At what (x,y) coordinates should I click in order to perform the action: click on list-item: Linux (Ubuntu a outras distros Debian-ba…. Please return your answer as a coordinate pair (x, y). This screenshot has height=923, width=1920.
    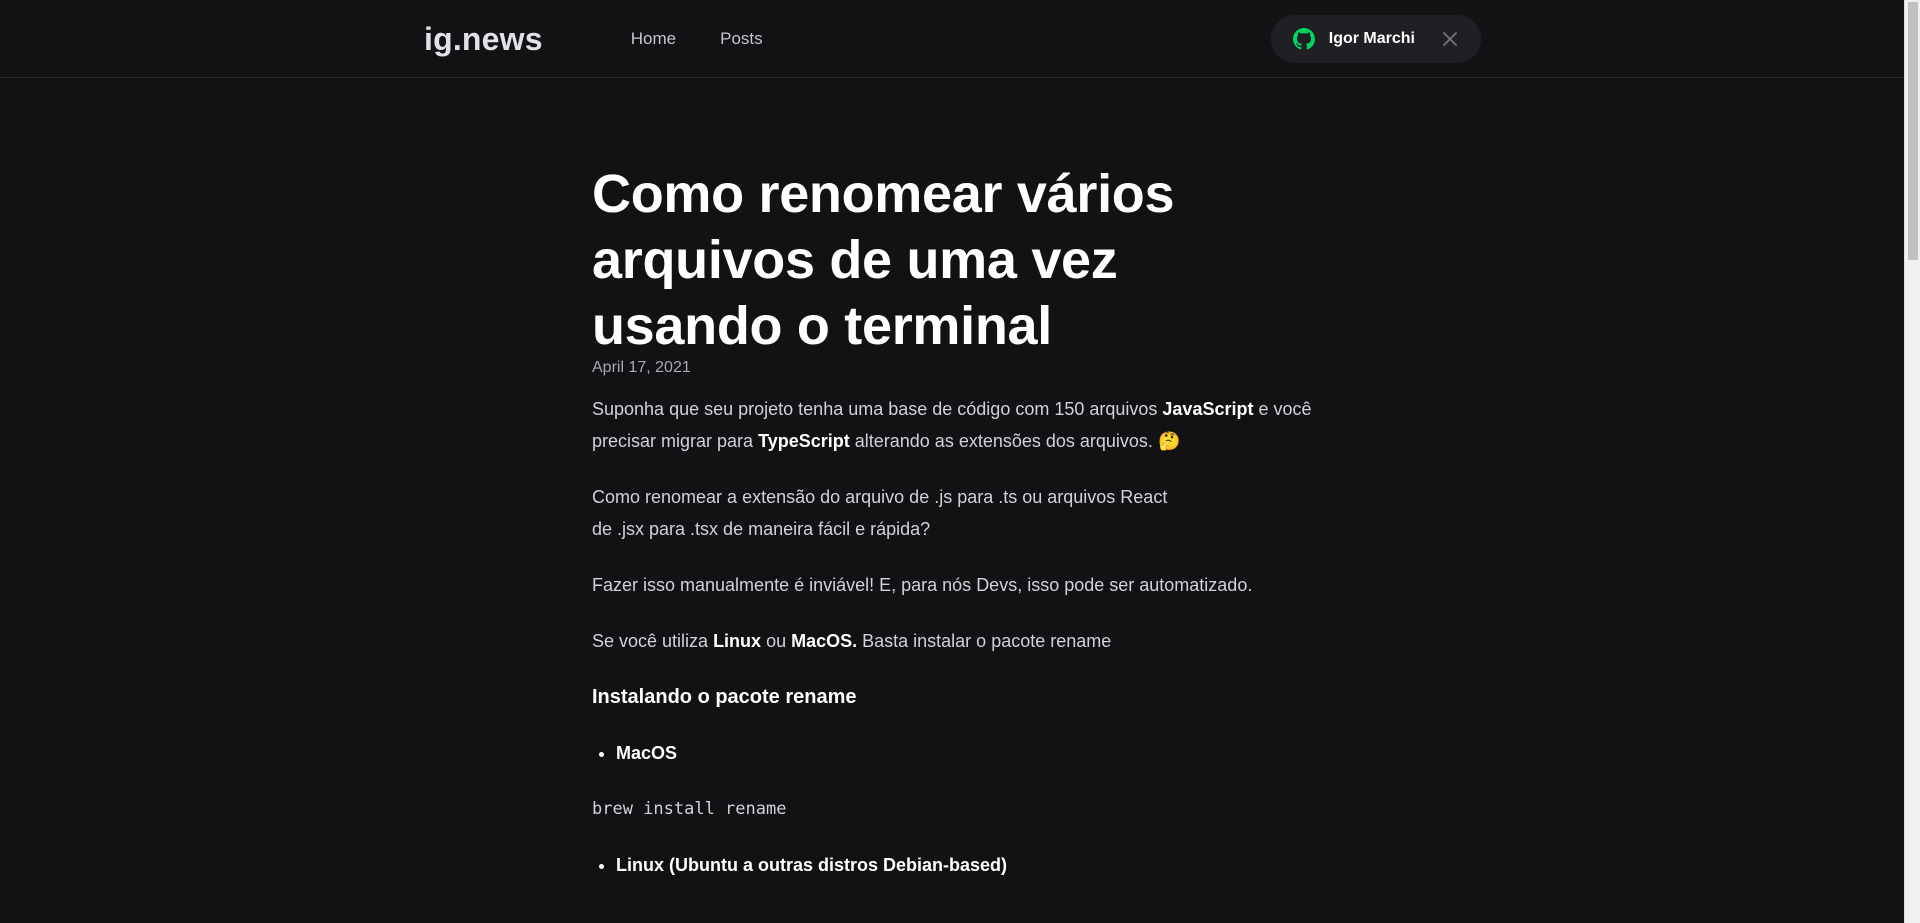
    Looking at the image, I should click on (964, 865).